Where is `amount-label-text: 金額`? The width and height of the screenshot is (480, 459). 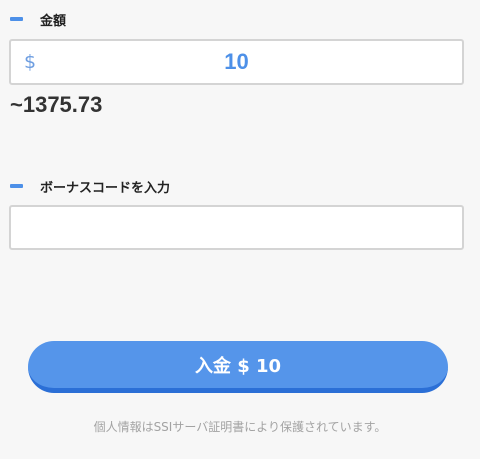
amount-label-text: 金額 is located at coordinates (53, 21).